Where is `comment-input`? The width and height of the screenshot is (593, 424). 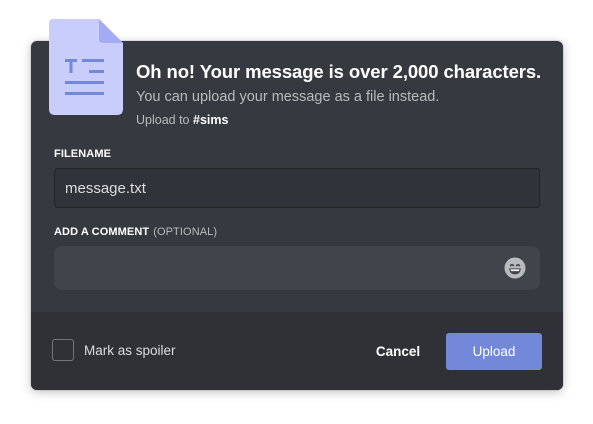
comment-input is located at coordinates (274, 268).